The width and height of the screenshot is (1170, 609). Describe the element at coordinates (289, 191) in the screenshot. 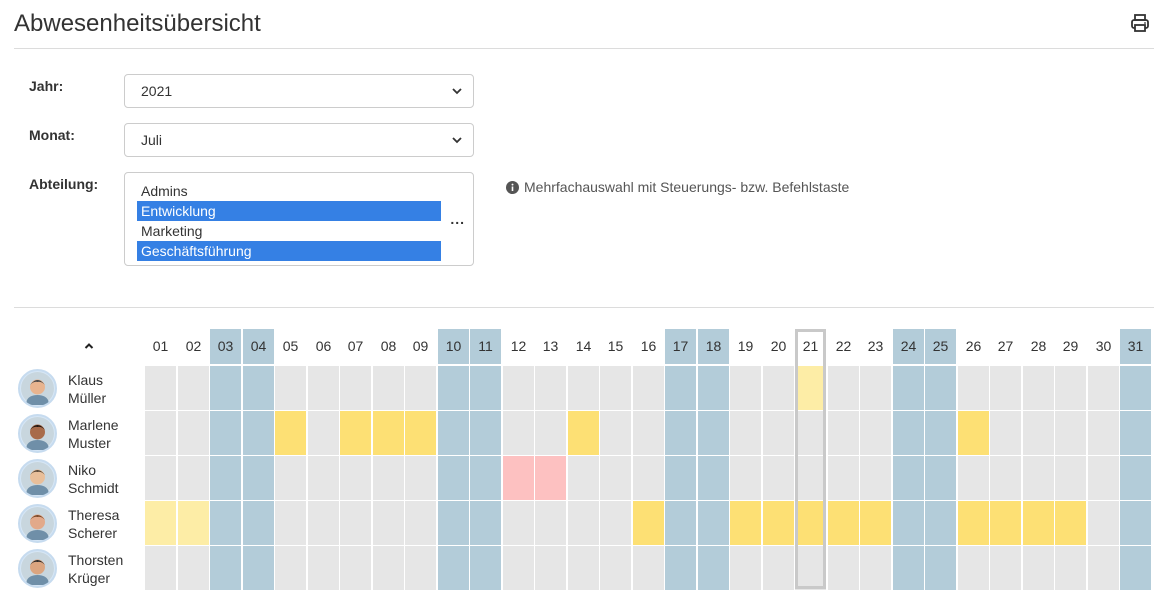

I see `department-option: Admins` at that location.